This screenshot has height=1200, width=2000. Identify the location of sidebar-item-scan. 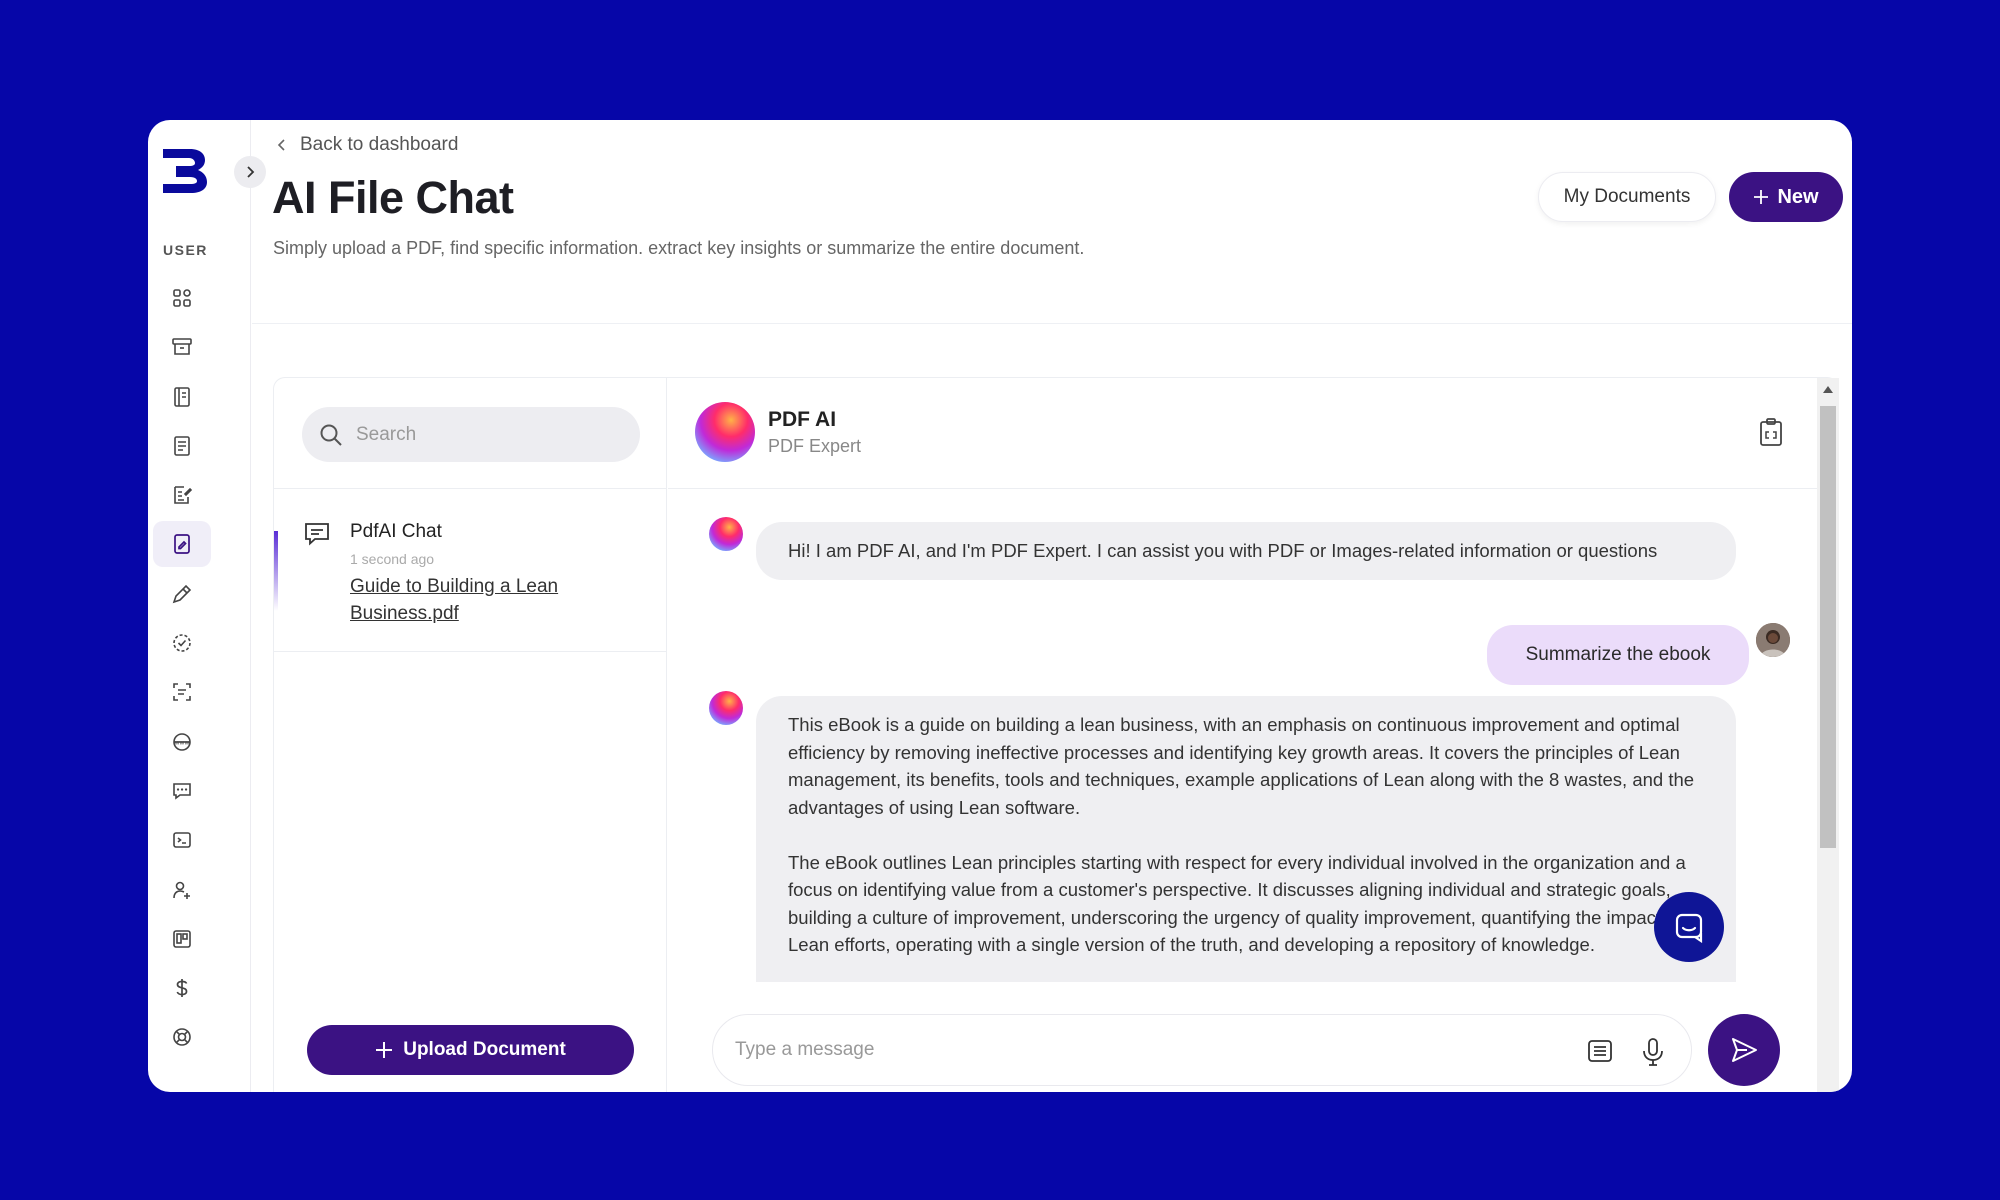
(182, 692).